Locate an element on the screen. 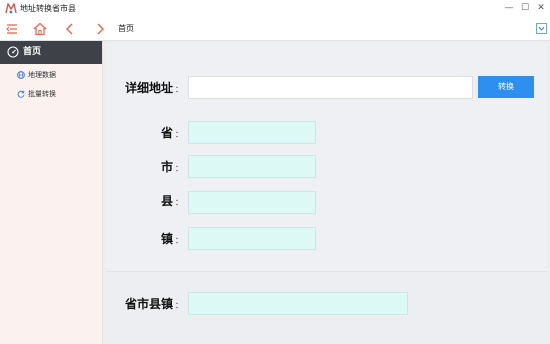  combined-label-text: 省市县镇 is located at coordinates (148, 304).